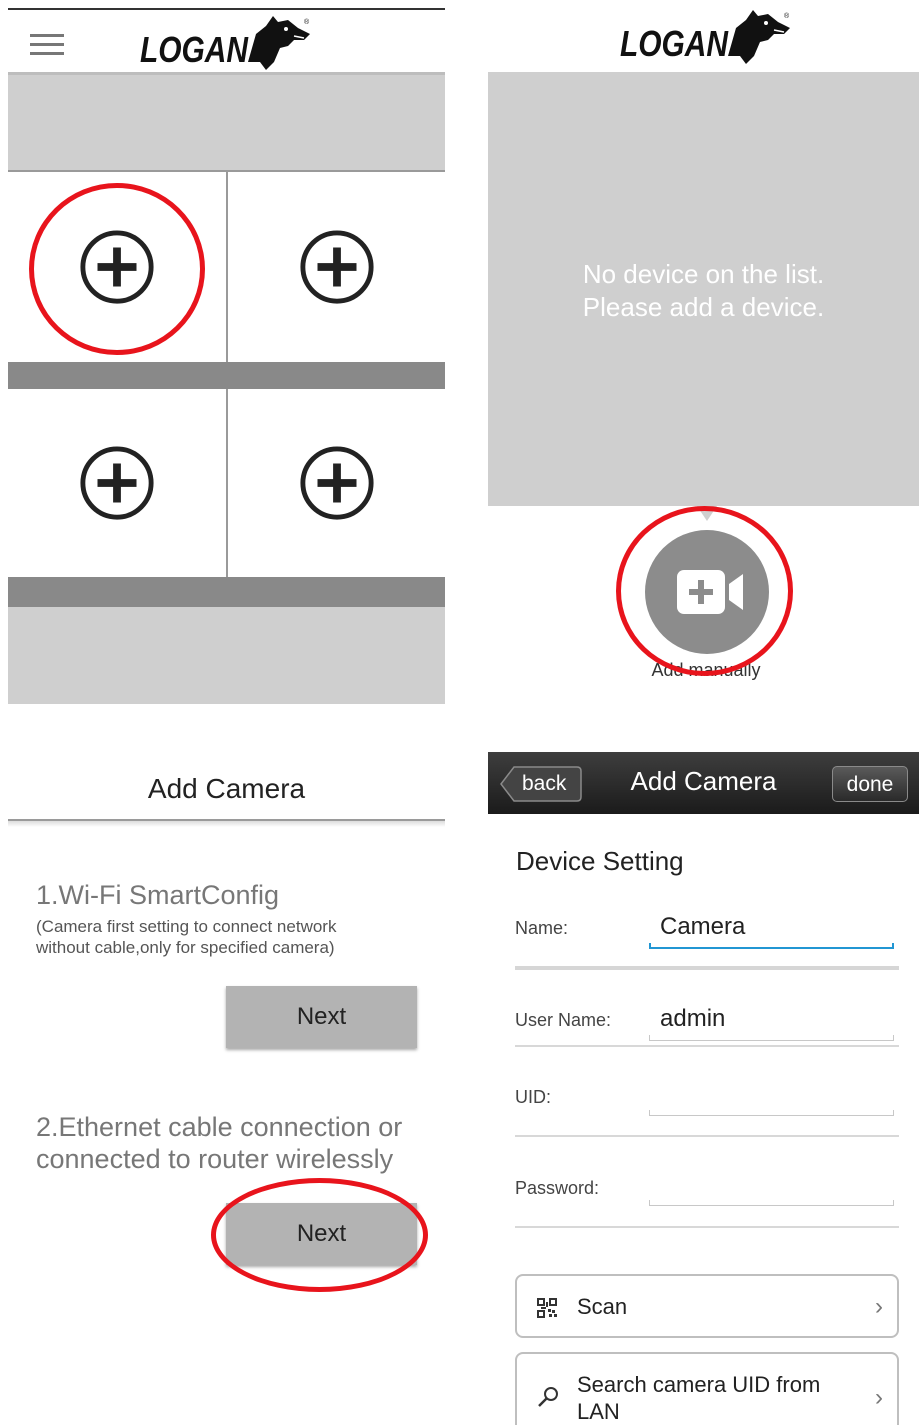 The image size is (919, 1425). What do you see at coordinates (602, 1306) in the screenshot?
I see `scan-label: Scan` at bounding box center [602, 1306].